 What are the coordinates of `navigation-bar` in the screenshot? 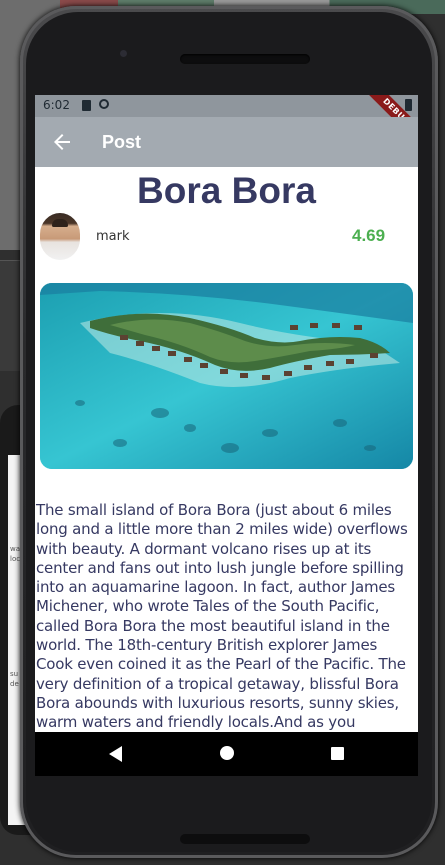 It's located at (226, 754).